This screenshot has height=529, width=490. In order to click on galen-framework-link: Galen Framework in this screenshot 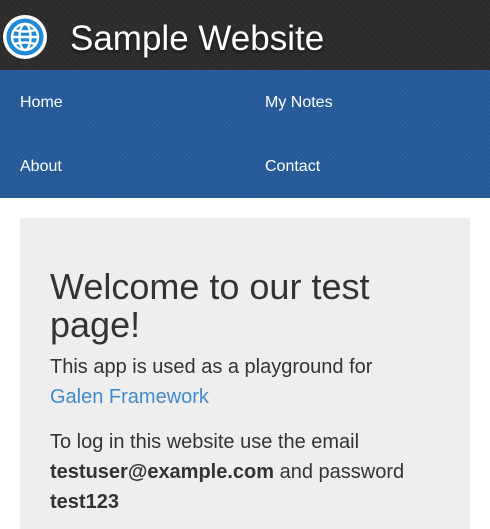, I will do `click(129, 397)`.